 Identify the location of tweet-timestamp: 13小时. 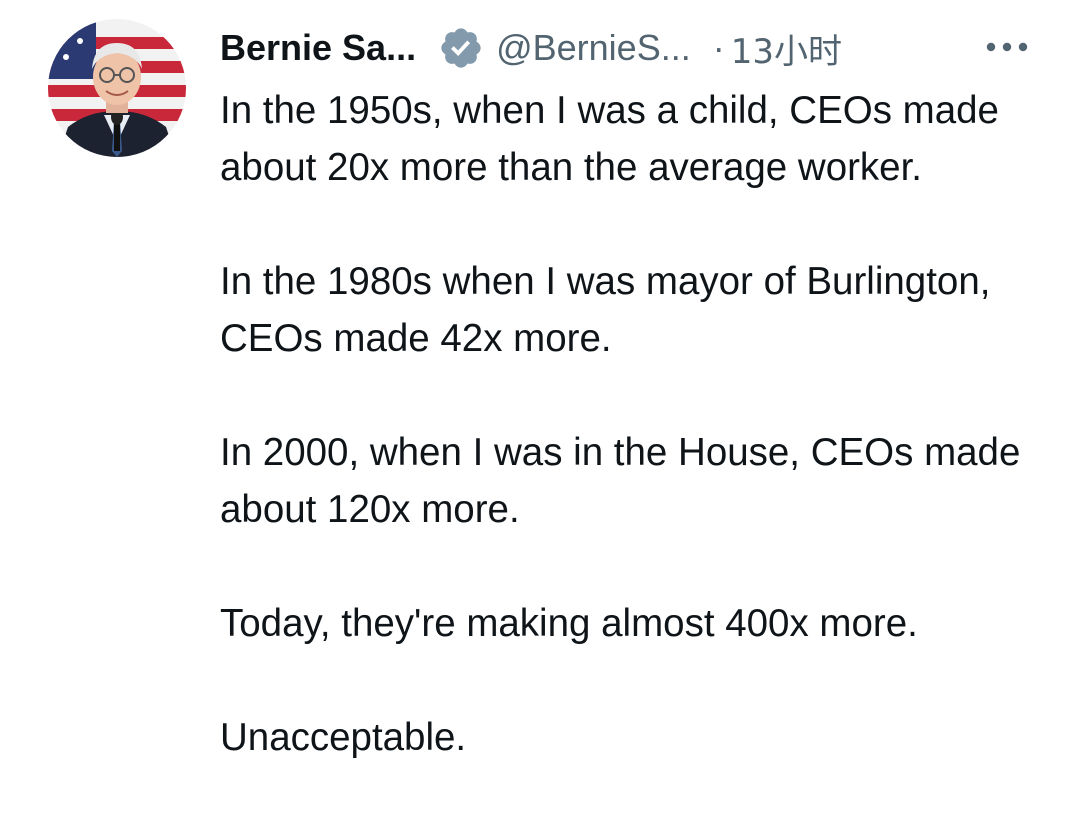
(786, 48).